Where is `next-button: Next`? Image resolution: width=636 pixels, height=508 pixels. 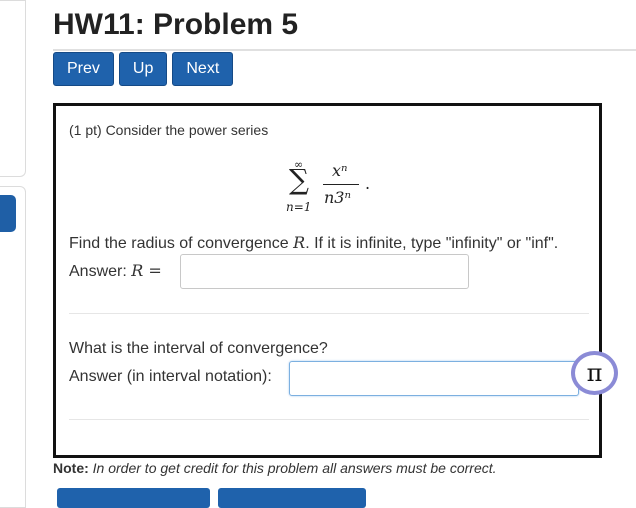
next-button: Next is located at coordinates (203, 69).